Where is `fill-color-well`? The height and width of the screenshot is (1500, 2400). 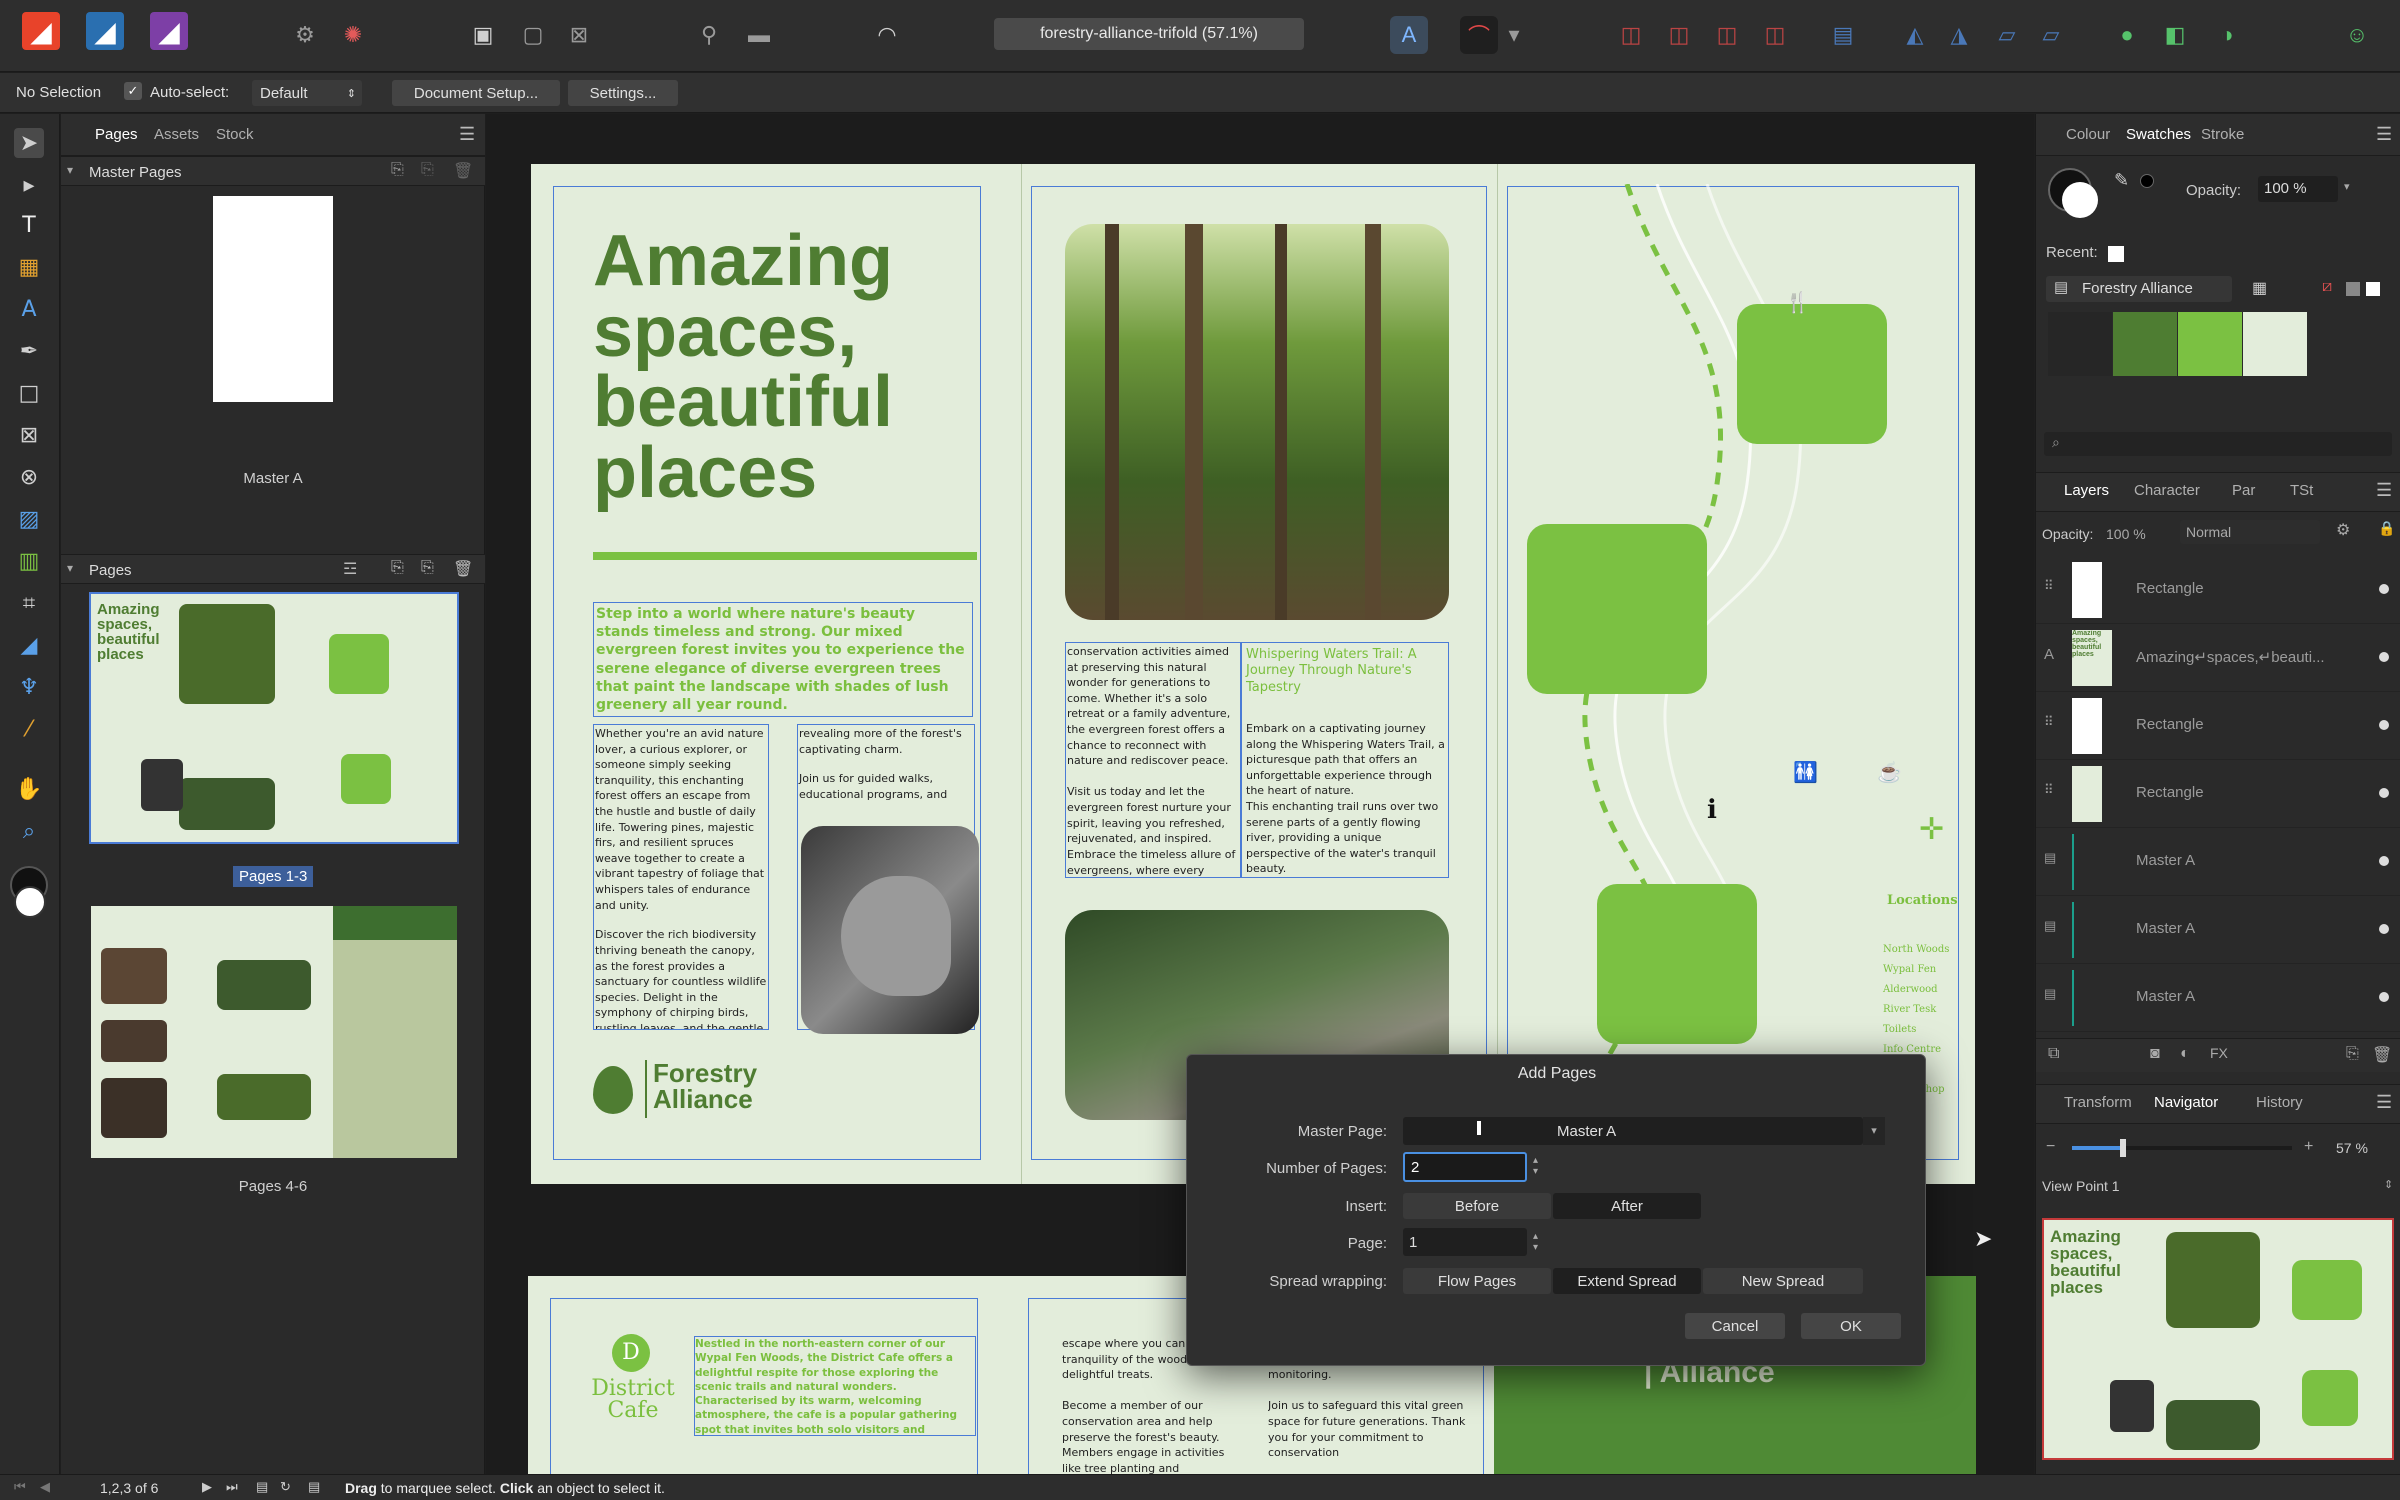
fill-color-well is located at coordinates (30, 902).